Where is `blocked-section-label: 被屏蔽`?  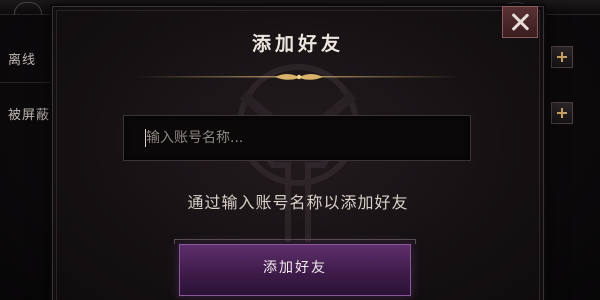
blocked-section-label: 被屏蔽 is located at coordinates (29, 115).